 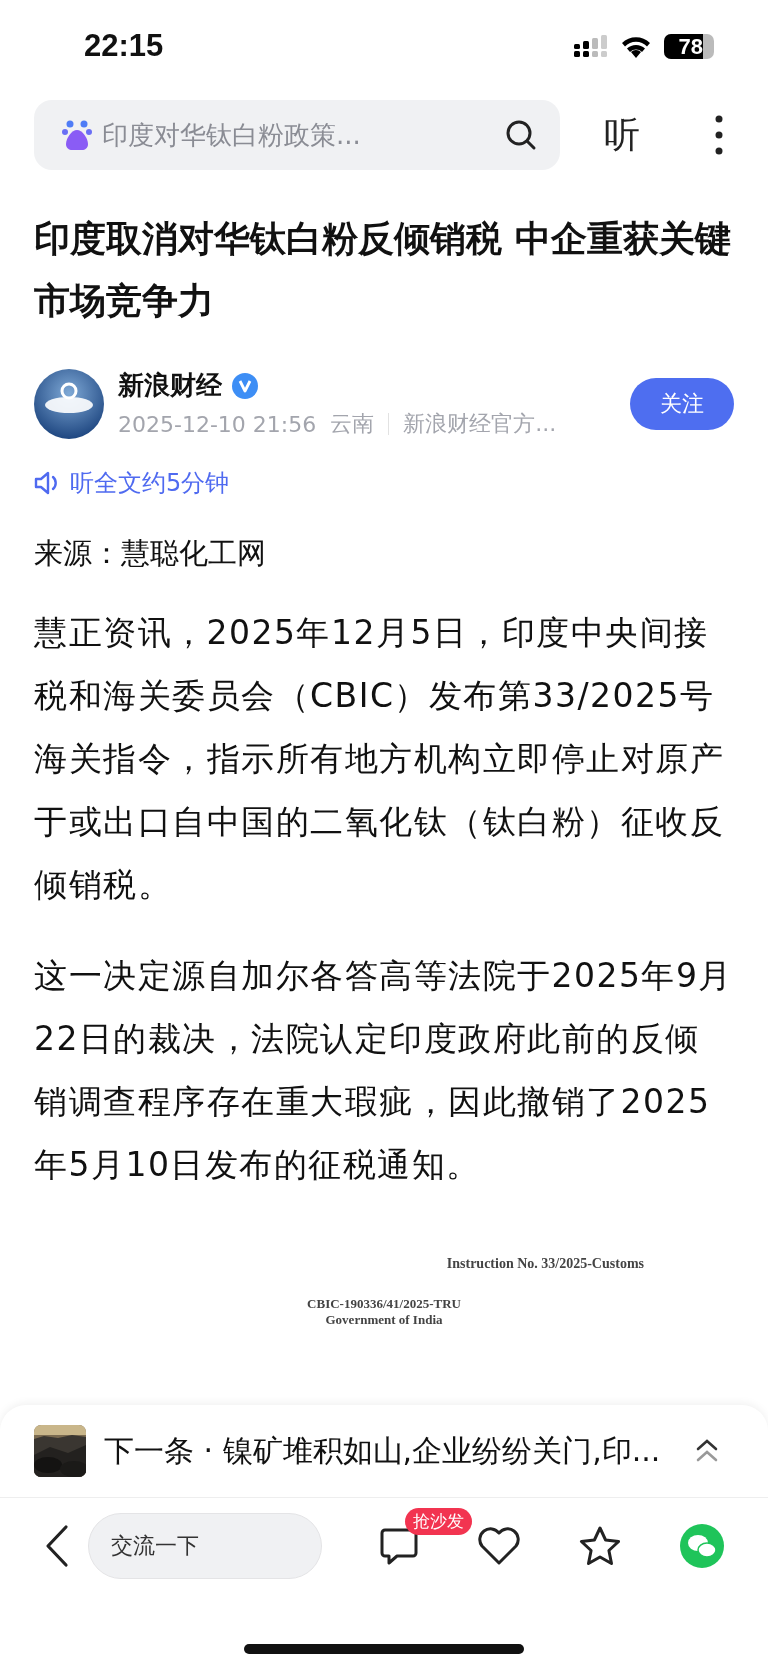 What do you see at coordinates (384, 483) in the screenshot?
I see `listen-link: 听全文约5分钟` at bounding box center [384, 483].